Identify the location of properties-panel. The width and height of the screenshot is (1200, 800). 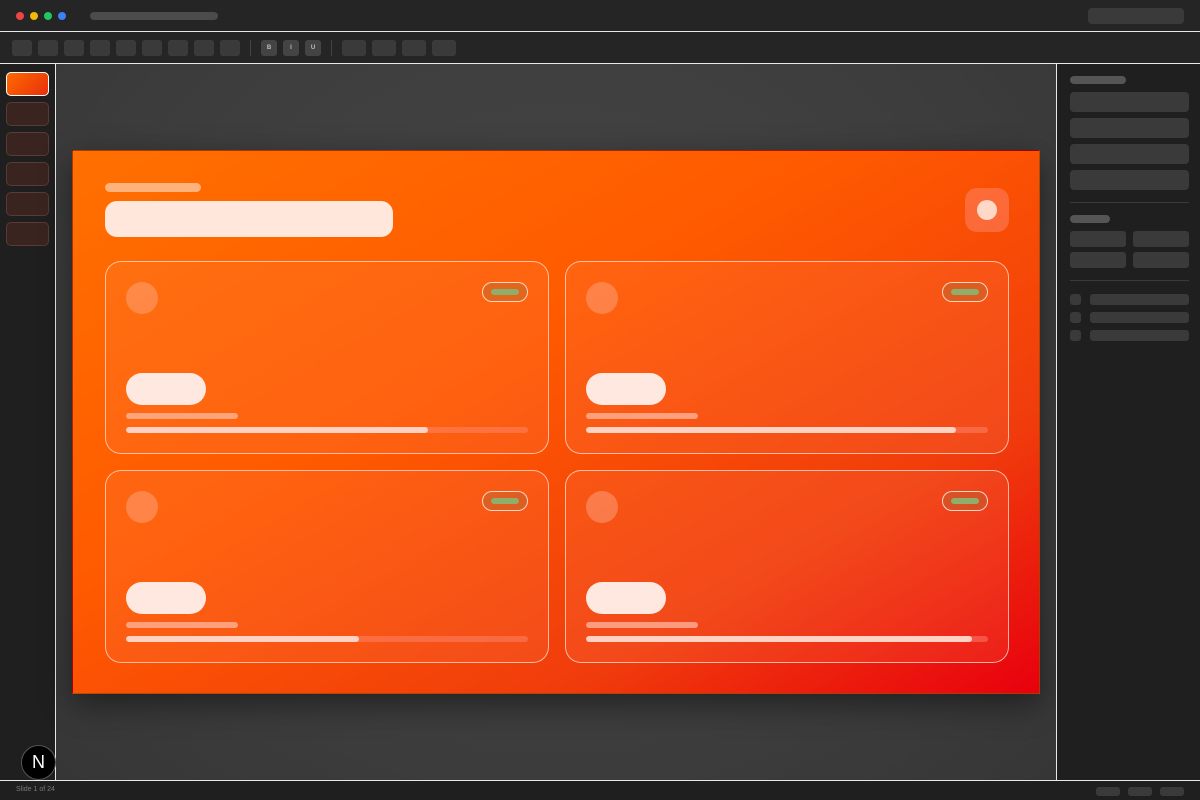
(1128, 422).